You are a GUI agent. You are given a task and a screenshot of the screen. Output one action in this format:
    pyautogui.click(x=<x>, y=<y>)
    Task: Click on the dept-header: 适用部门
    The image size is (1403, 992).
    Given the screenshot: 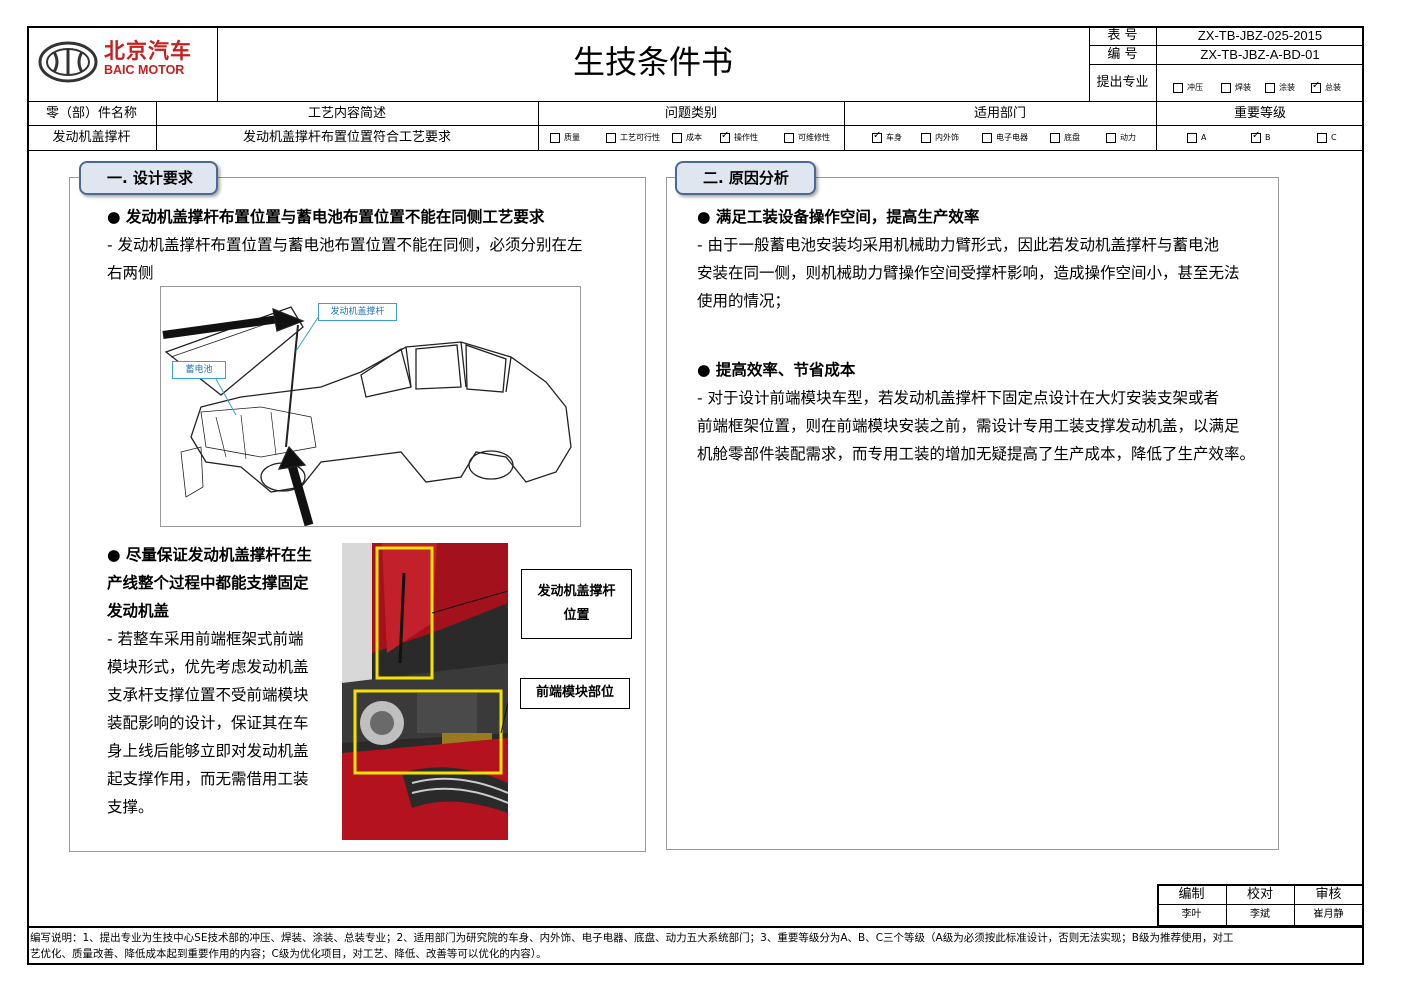 What is the action you would take?
    pyautogui.click(x=999, y=113)
    